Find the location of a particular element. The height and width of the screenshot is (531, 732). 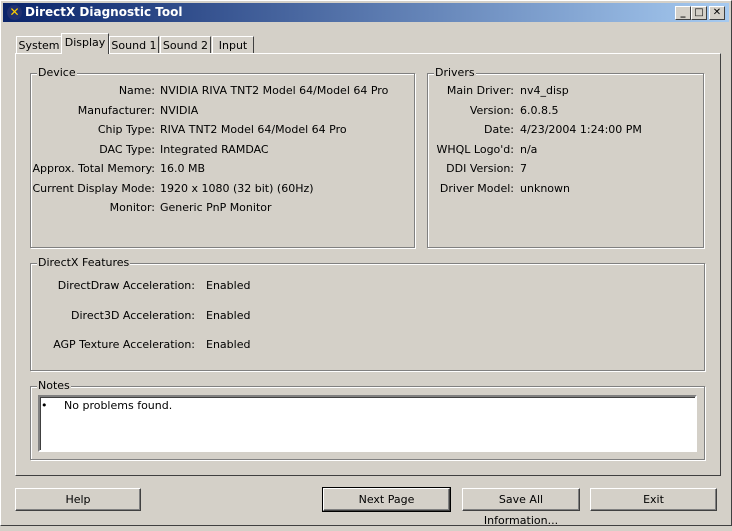

drivers-group: Drivers is located at coordinates (565, 157).